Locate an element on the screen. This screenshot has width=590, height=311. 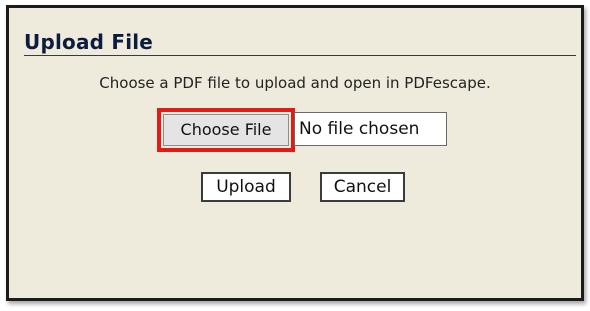
dialog-title: Upload File is located at coordinates (89, 42).